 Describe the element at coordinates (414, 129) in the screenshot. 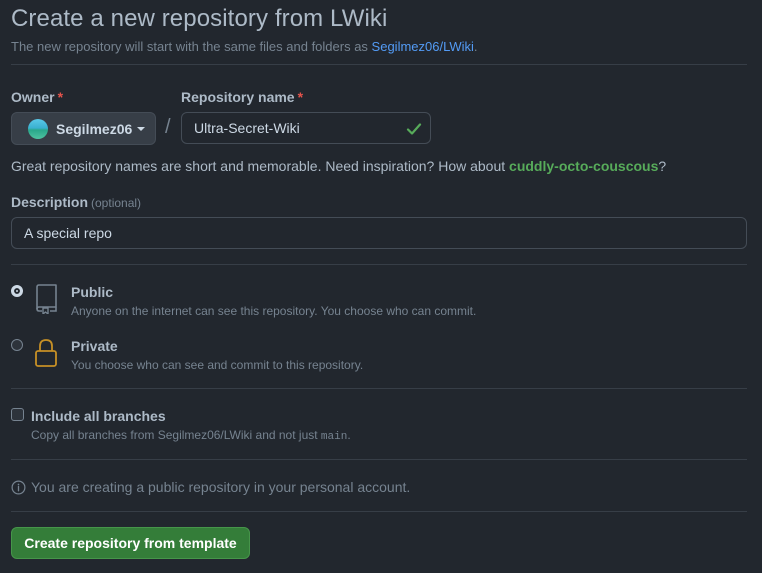

I see `check-icon` at that location.